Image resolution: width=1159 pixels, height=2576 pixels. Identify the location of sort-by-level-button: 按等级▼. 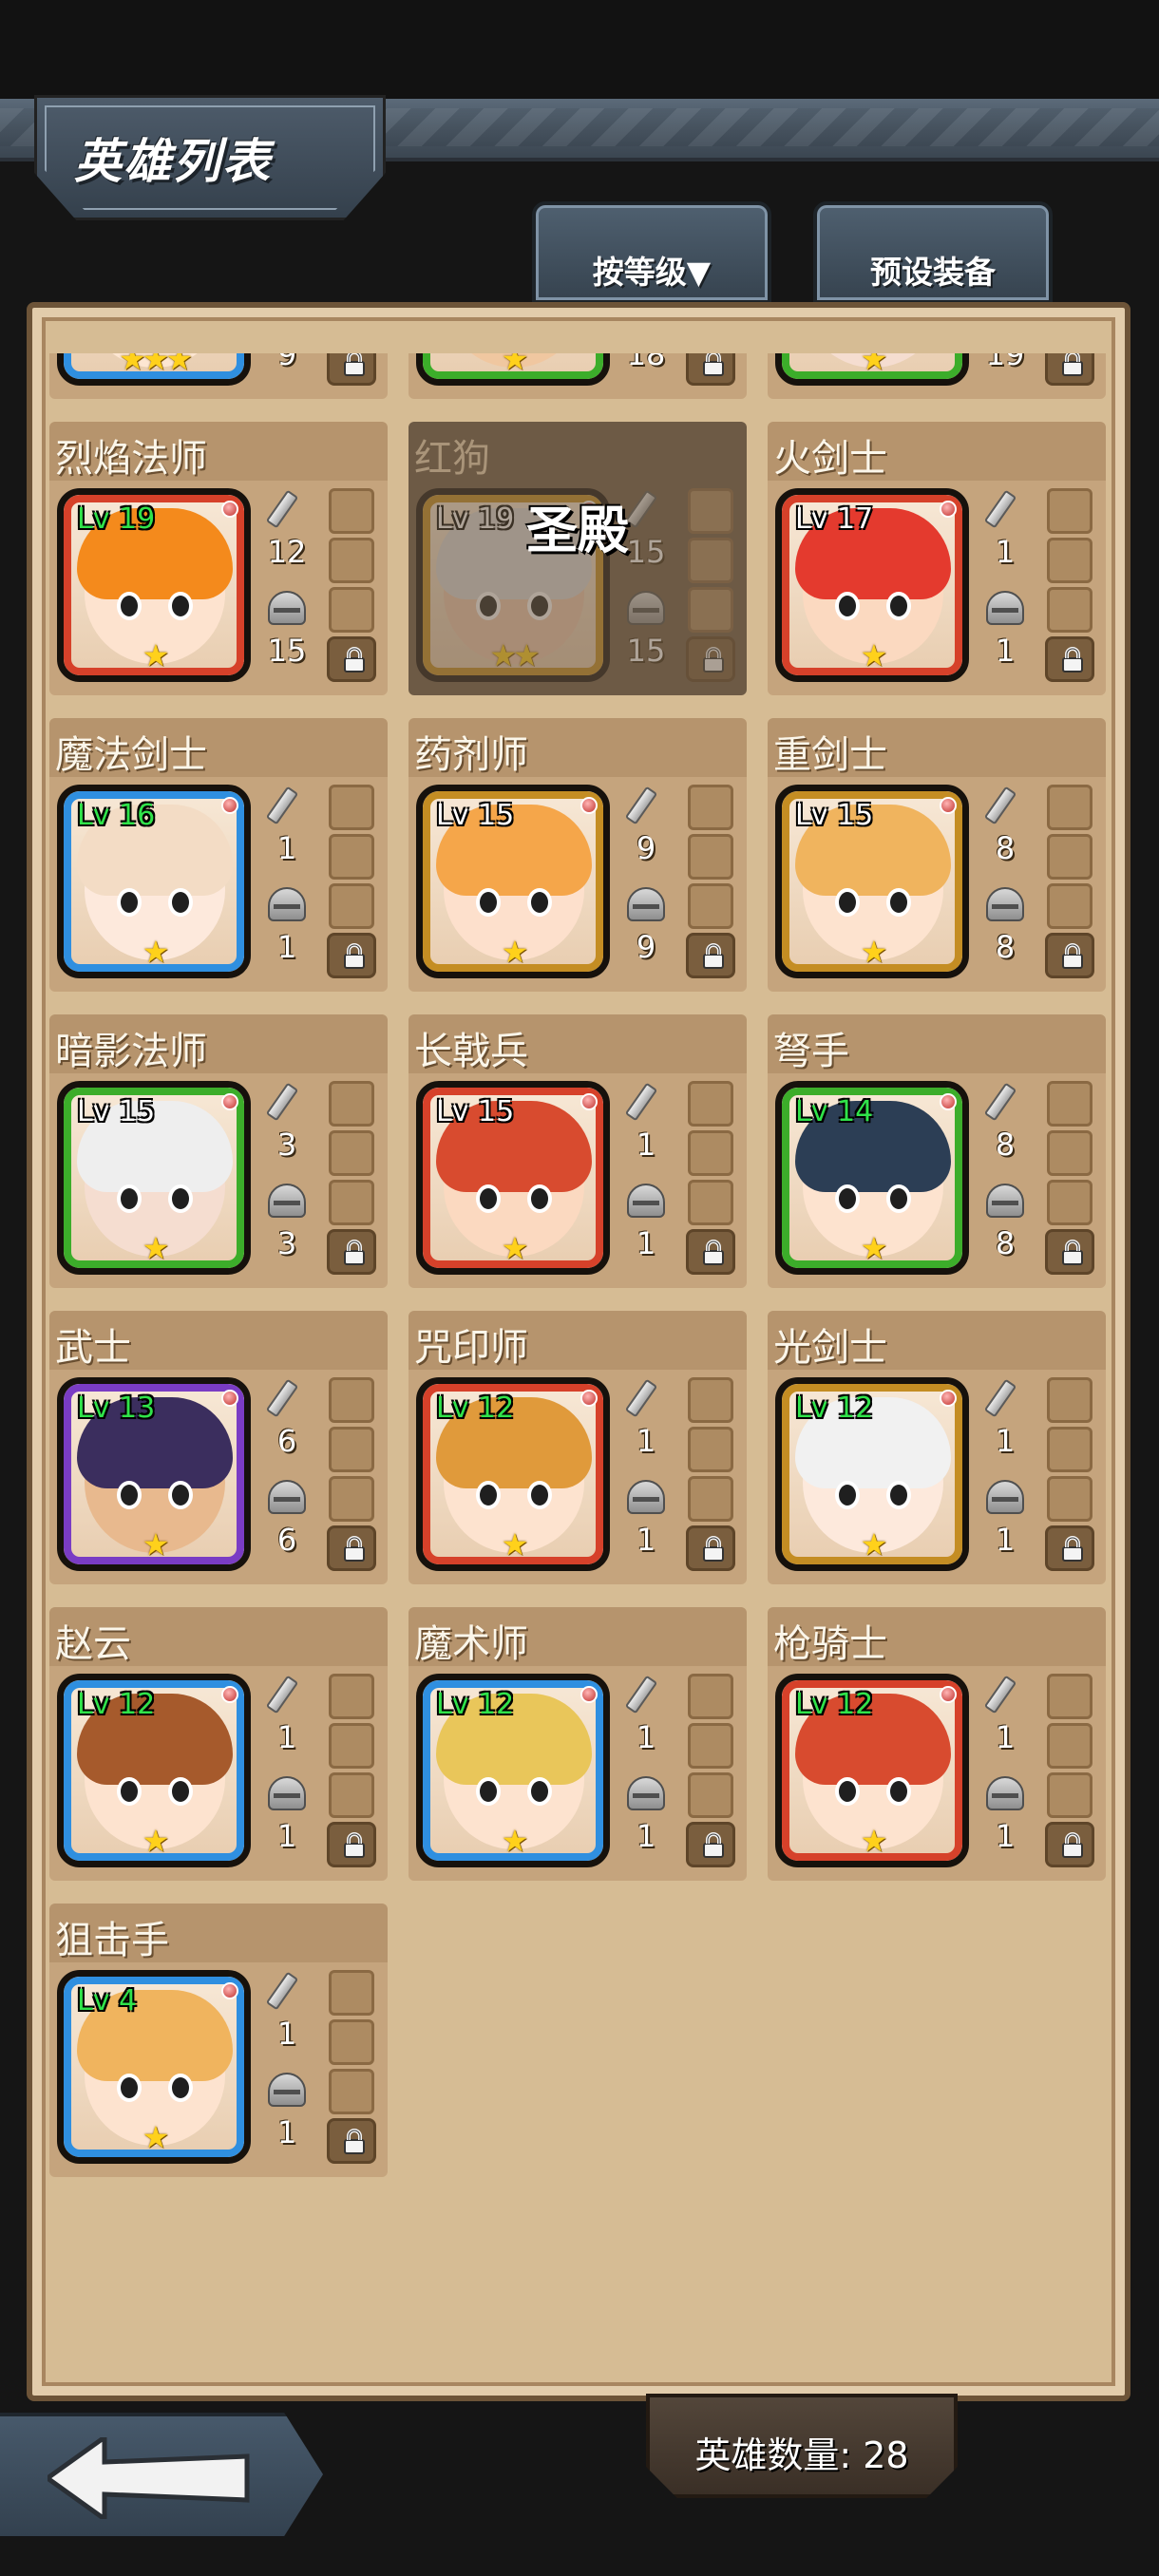
(651, 253).